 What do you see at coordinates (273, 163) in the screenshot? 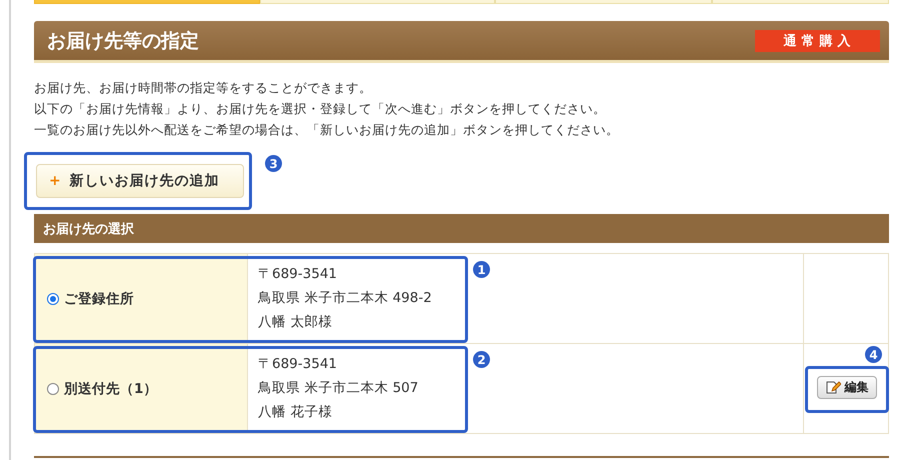
I see `callout-number: 3` at bounding box center [273, 163].